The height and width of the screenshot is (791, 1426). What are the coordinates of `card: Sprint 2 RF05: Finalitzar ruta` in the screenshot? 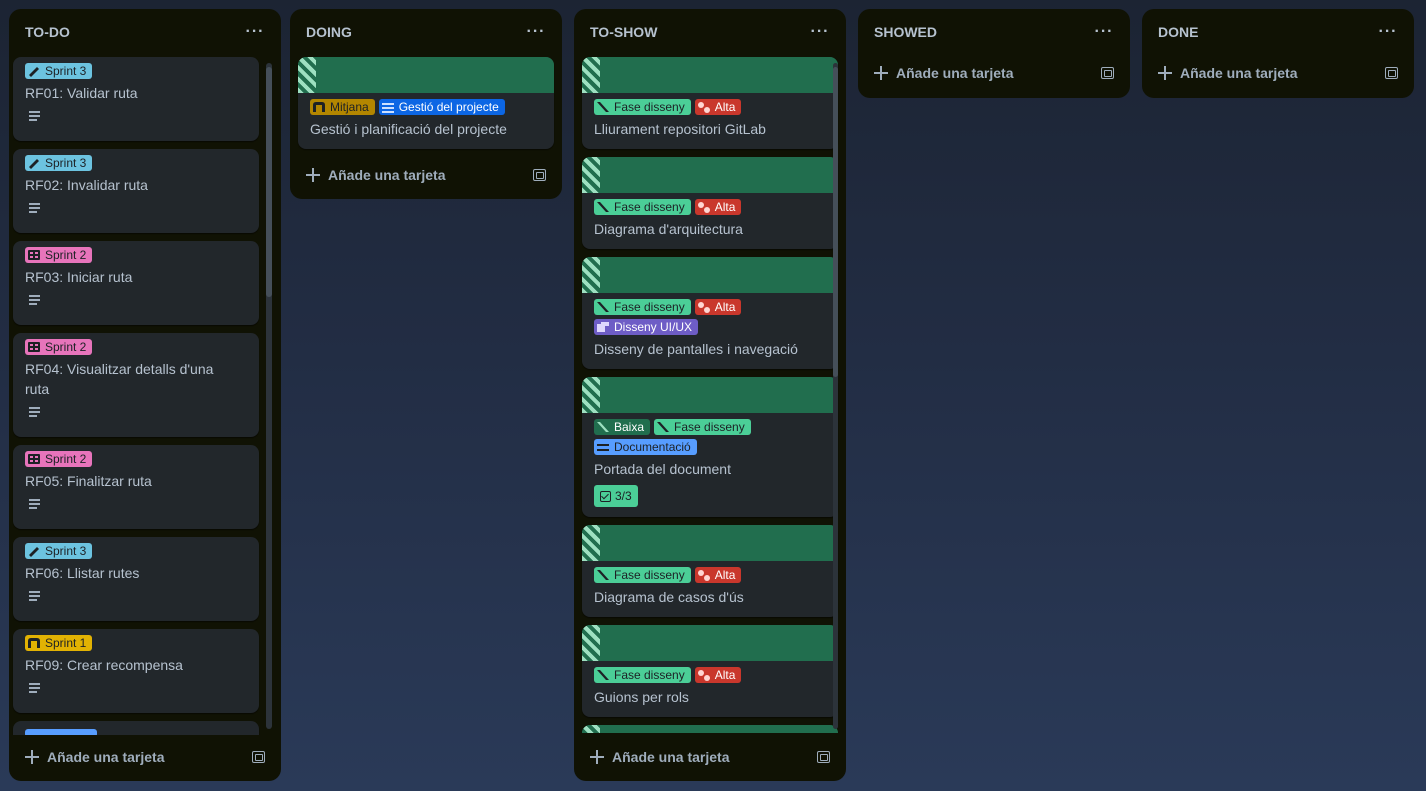 It's located at (136, 487).